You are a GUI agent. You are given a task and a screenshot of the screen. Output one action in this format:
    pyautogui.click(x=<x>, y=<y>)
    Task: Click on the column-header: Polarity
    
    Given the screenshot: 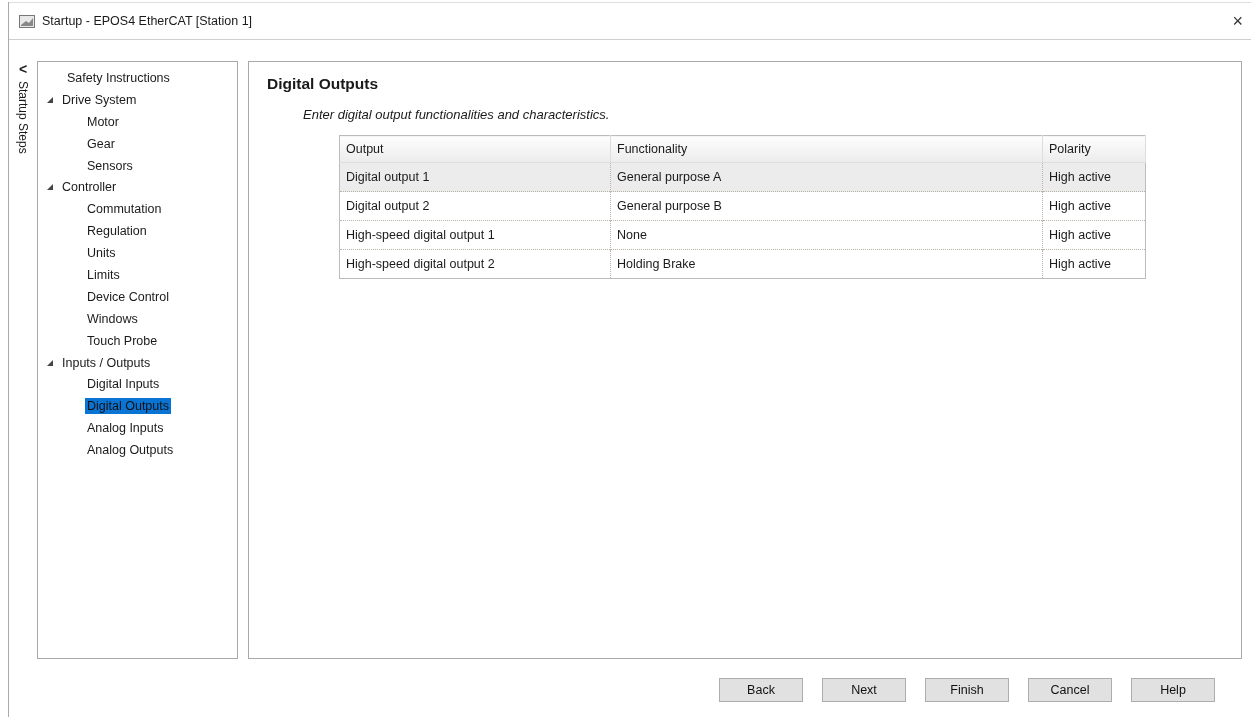 What is the action you would take?
    pyautogui.click(x=1094, y=149)
    